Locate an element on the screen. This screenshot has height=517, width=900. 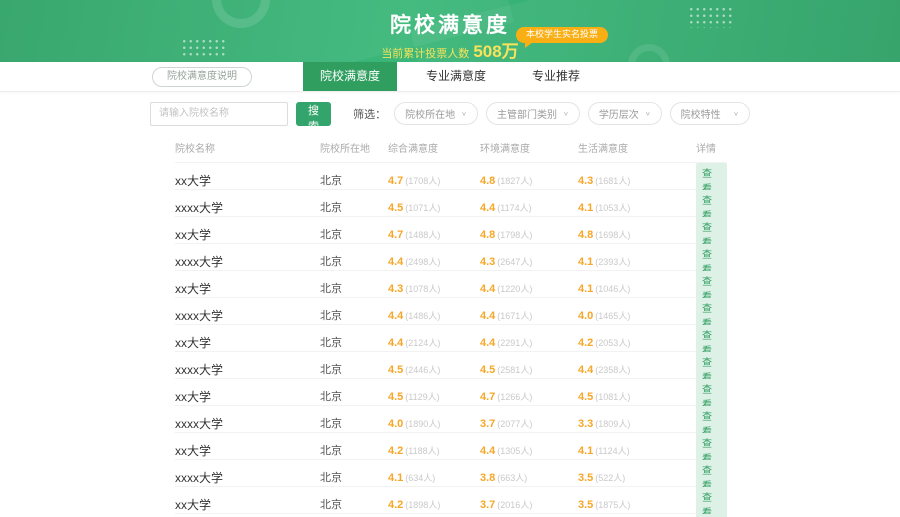
overall-vote-count: (2498人) is located at coordinates (423, 262).